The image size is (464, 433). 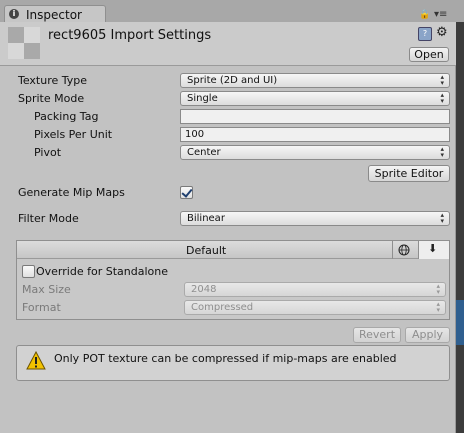 What do you see at coordinates (442, 32) in the screenshot?
I see `gear-icon: ⚙` at bounding box center [442, 32].